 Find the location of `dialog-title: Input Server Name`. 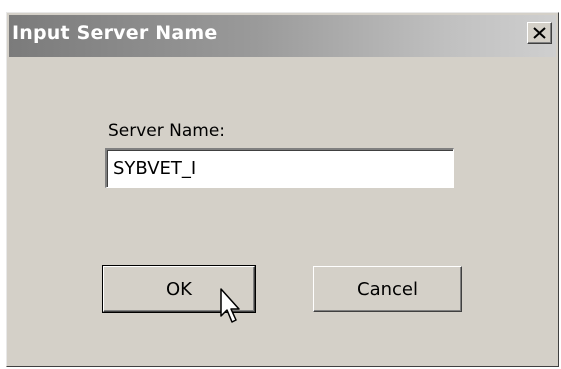

dialog-title: Input Server Name is located at coordinates (115, 33).